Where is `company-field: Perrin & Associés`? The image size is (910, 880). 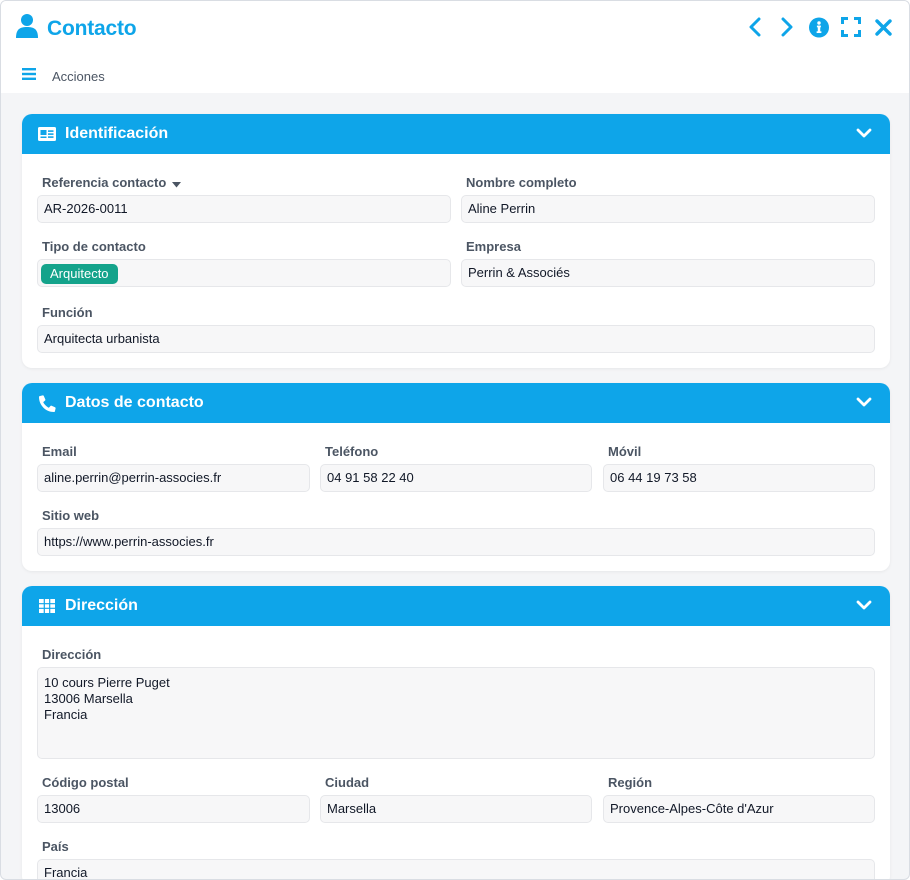 company-field: Perrin & Associés is located at coordinates (668, 273).